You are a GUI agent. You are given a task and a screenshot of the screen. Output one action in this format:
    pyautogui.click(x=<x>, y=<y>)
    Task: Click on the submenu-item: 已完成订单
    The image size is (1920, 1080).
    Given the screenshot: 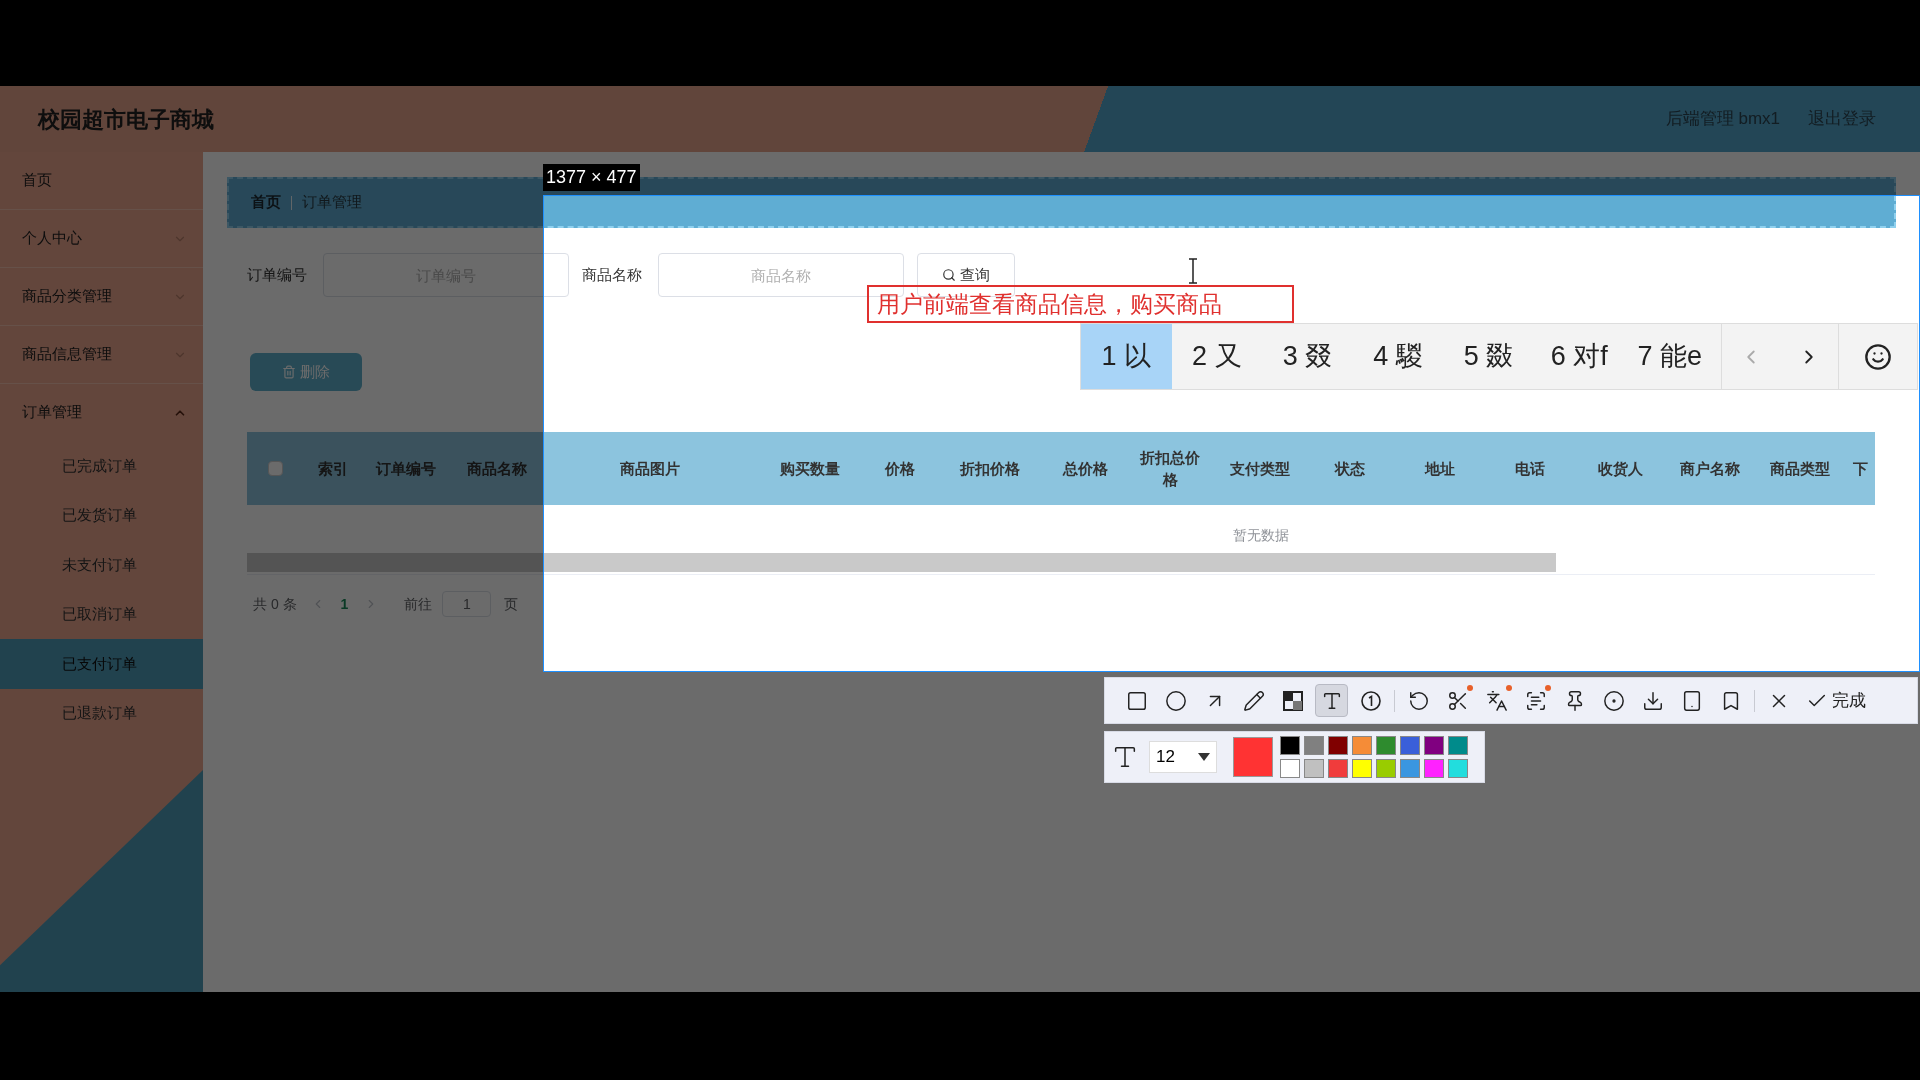 What is the action you would take?
    pyautogui.click(x=101, y=466)
    